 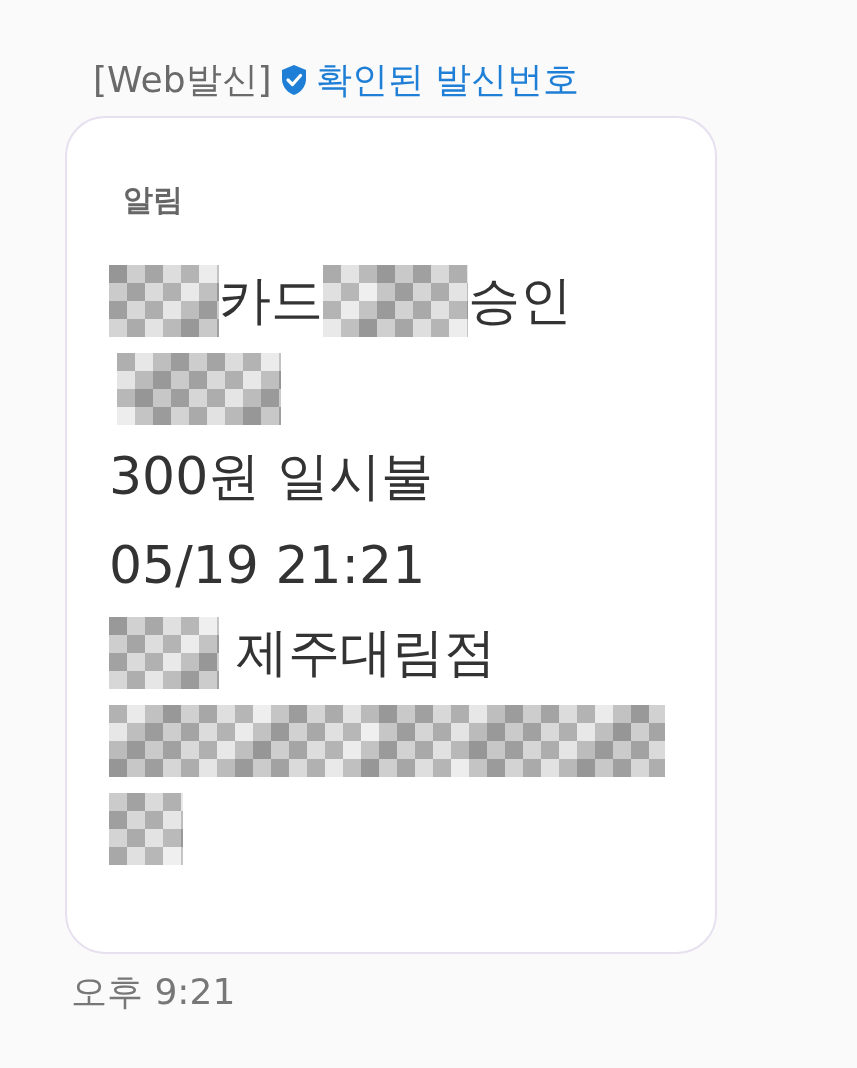 I want to click on message-title: 알림, so click(x=153, y=200).